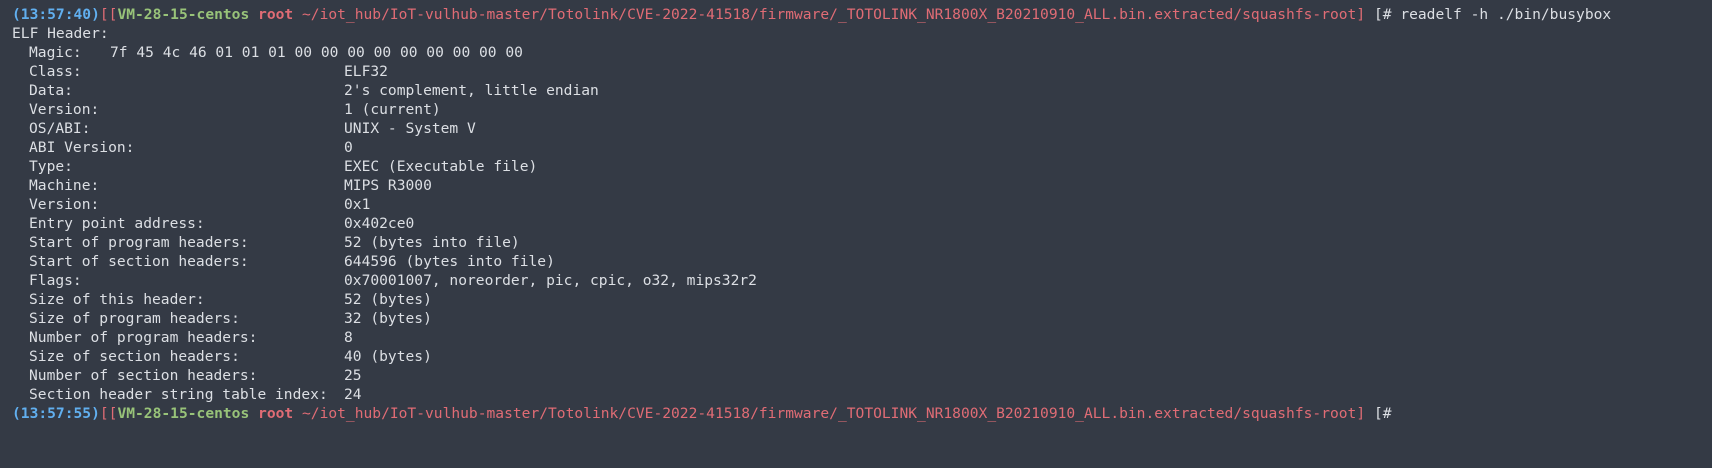 This screenshot has height=468, width=1712. I want to click on field-key: Size of this header:, so click(117, 299).